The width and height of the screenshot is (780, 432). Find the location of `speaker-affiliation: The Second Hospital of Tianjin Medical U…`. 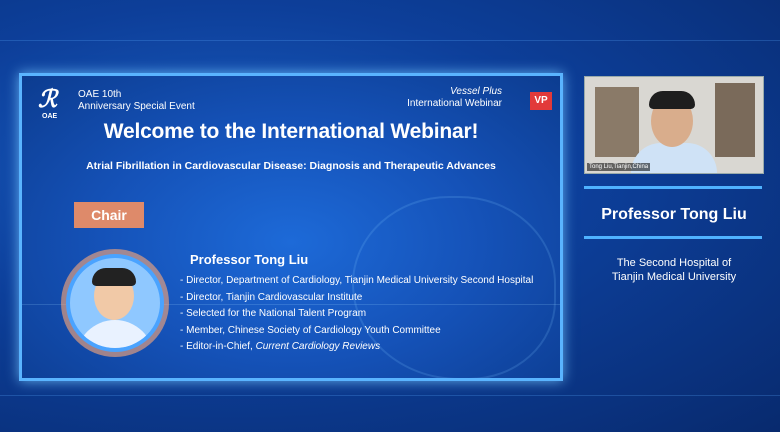

speaker-affiliation: The Second Hospital of Tianjin Medical U… is located at coordinates (674, 270).